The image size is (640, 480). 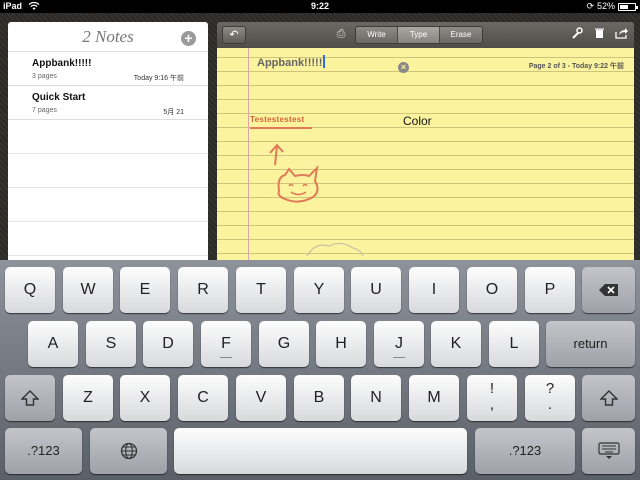 I want to click on add-note-button: +, so click(x=188, y=38).